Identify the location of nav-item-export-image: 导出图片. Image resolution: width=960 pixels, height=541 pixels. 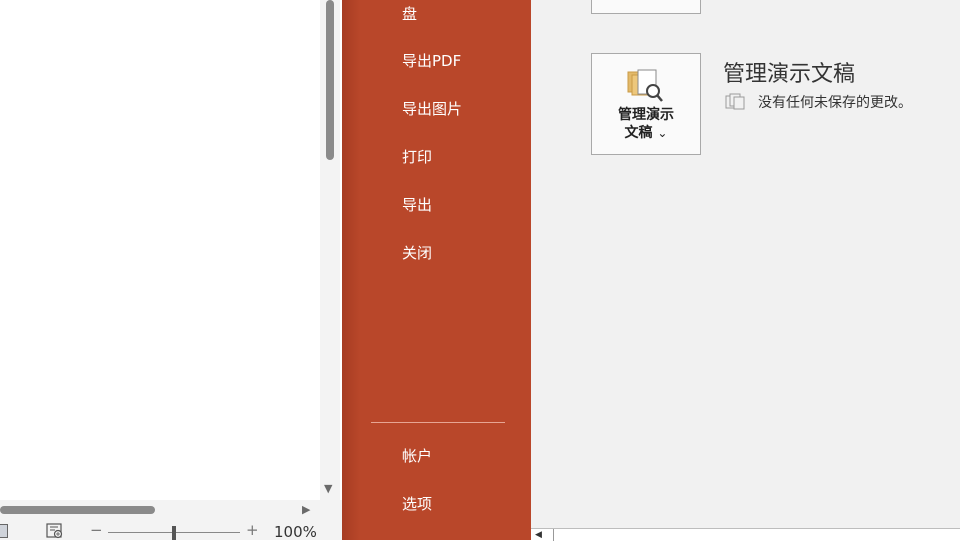
(432, 109).